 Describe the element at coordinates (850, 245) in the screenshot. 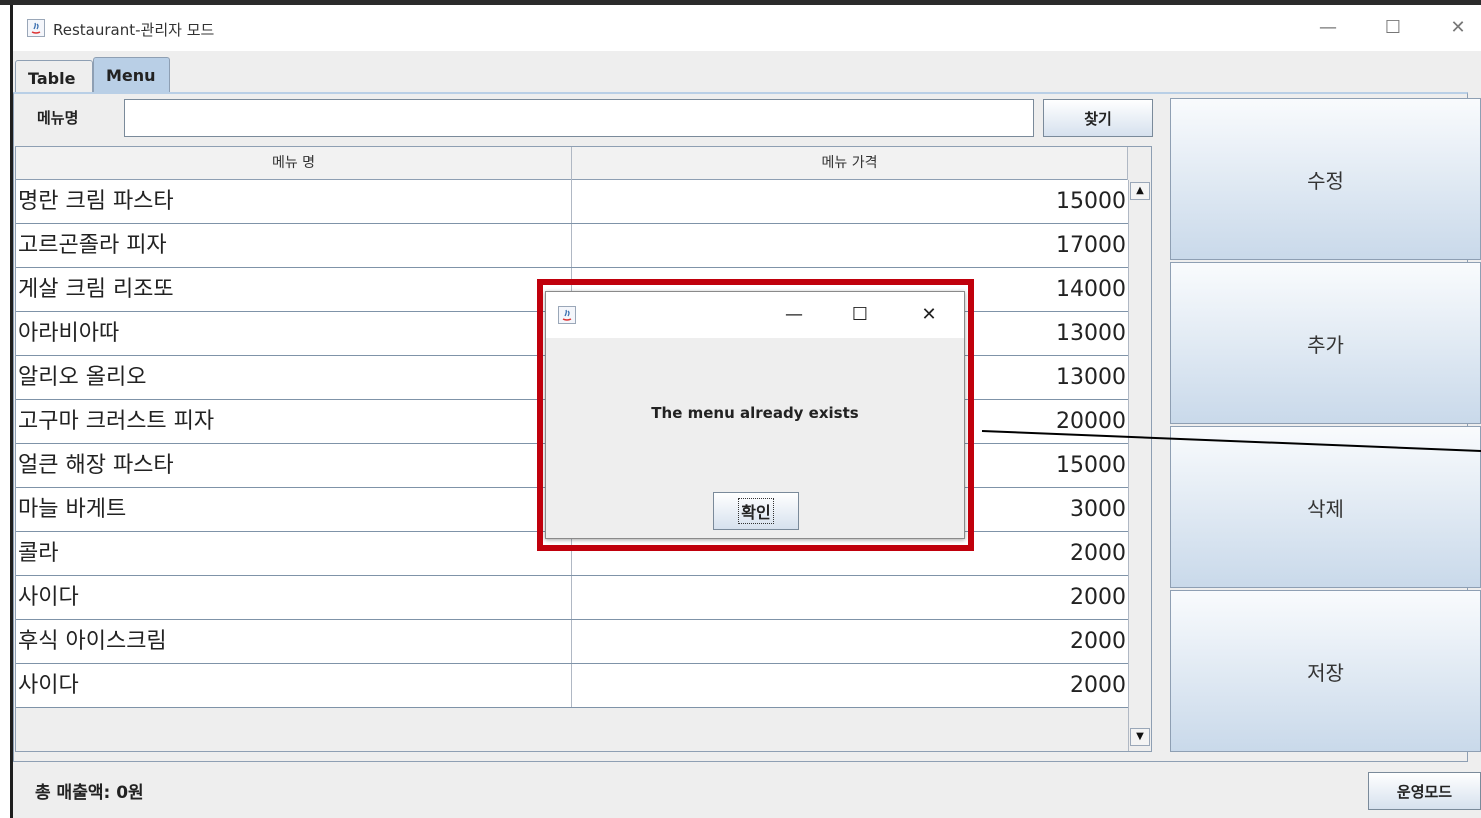

I see `menu-price-cell: 17000` at that location.